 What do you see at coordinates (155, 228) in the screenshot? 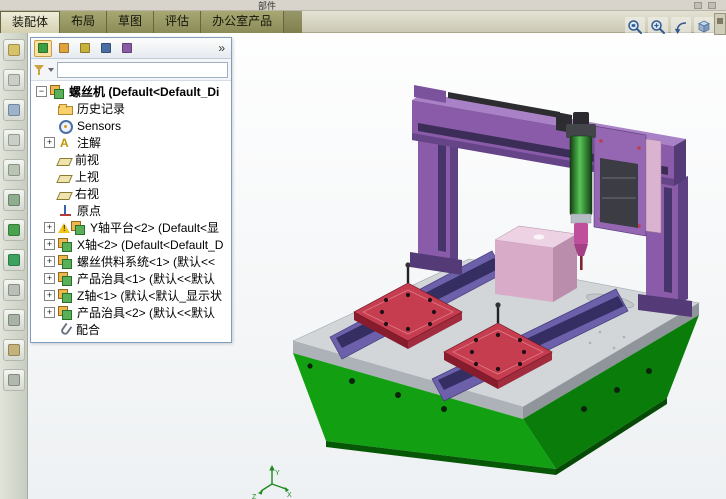
I see `tree-item-label: Y轴平台<2> (Default<显` at bounding box center [155, 228].